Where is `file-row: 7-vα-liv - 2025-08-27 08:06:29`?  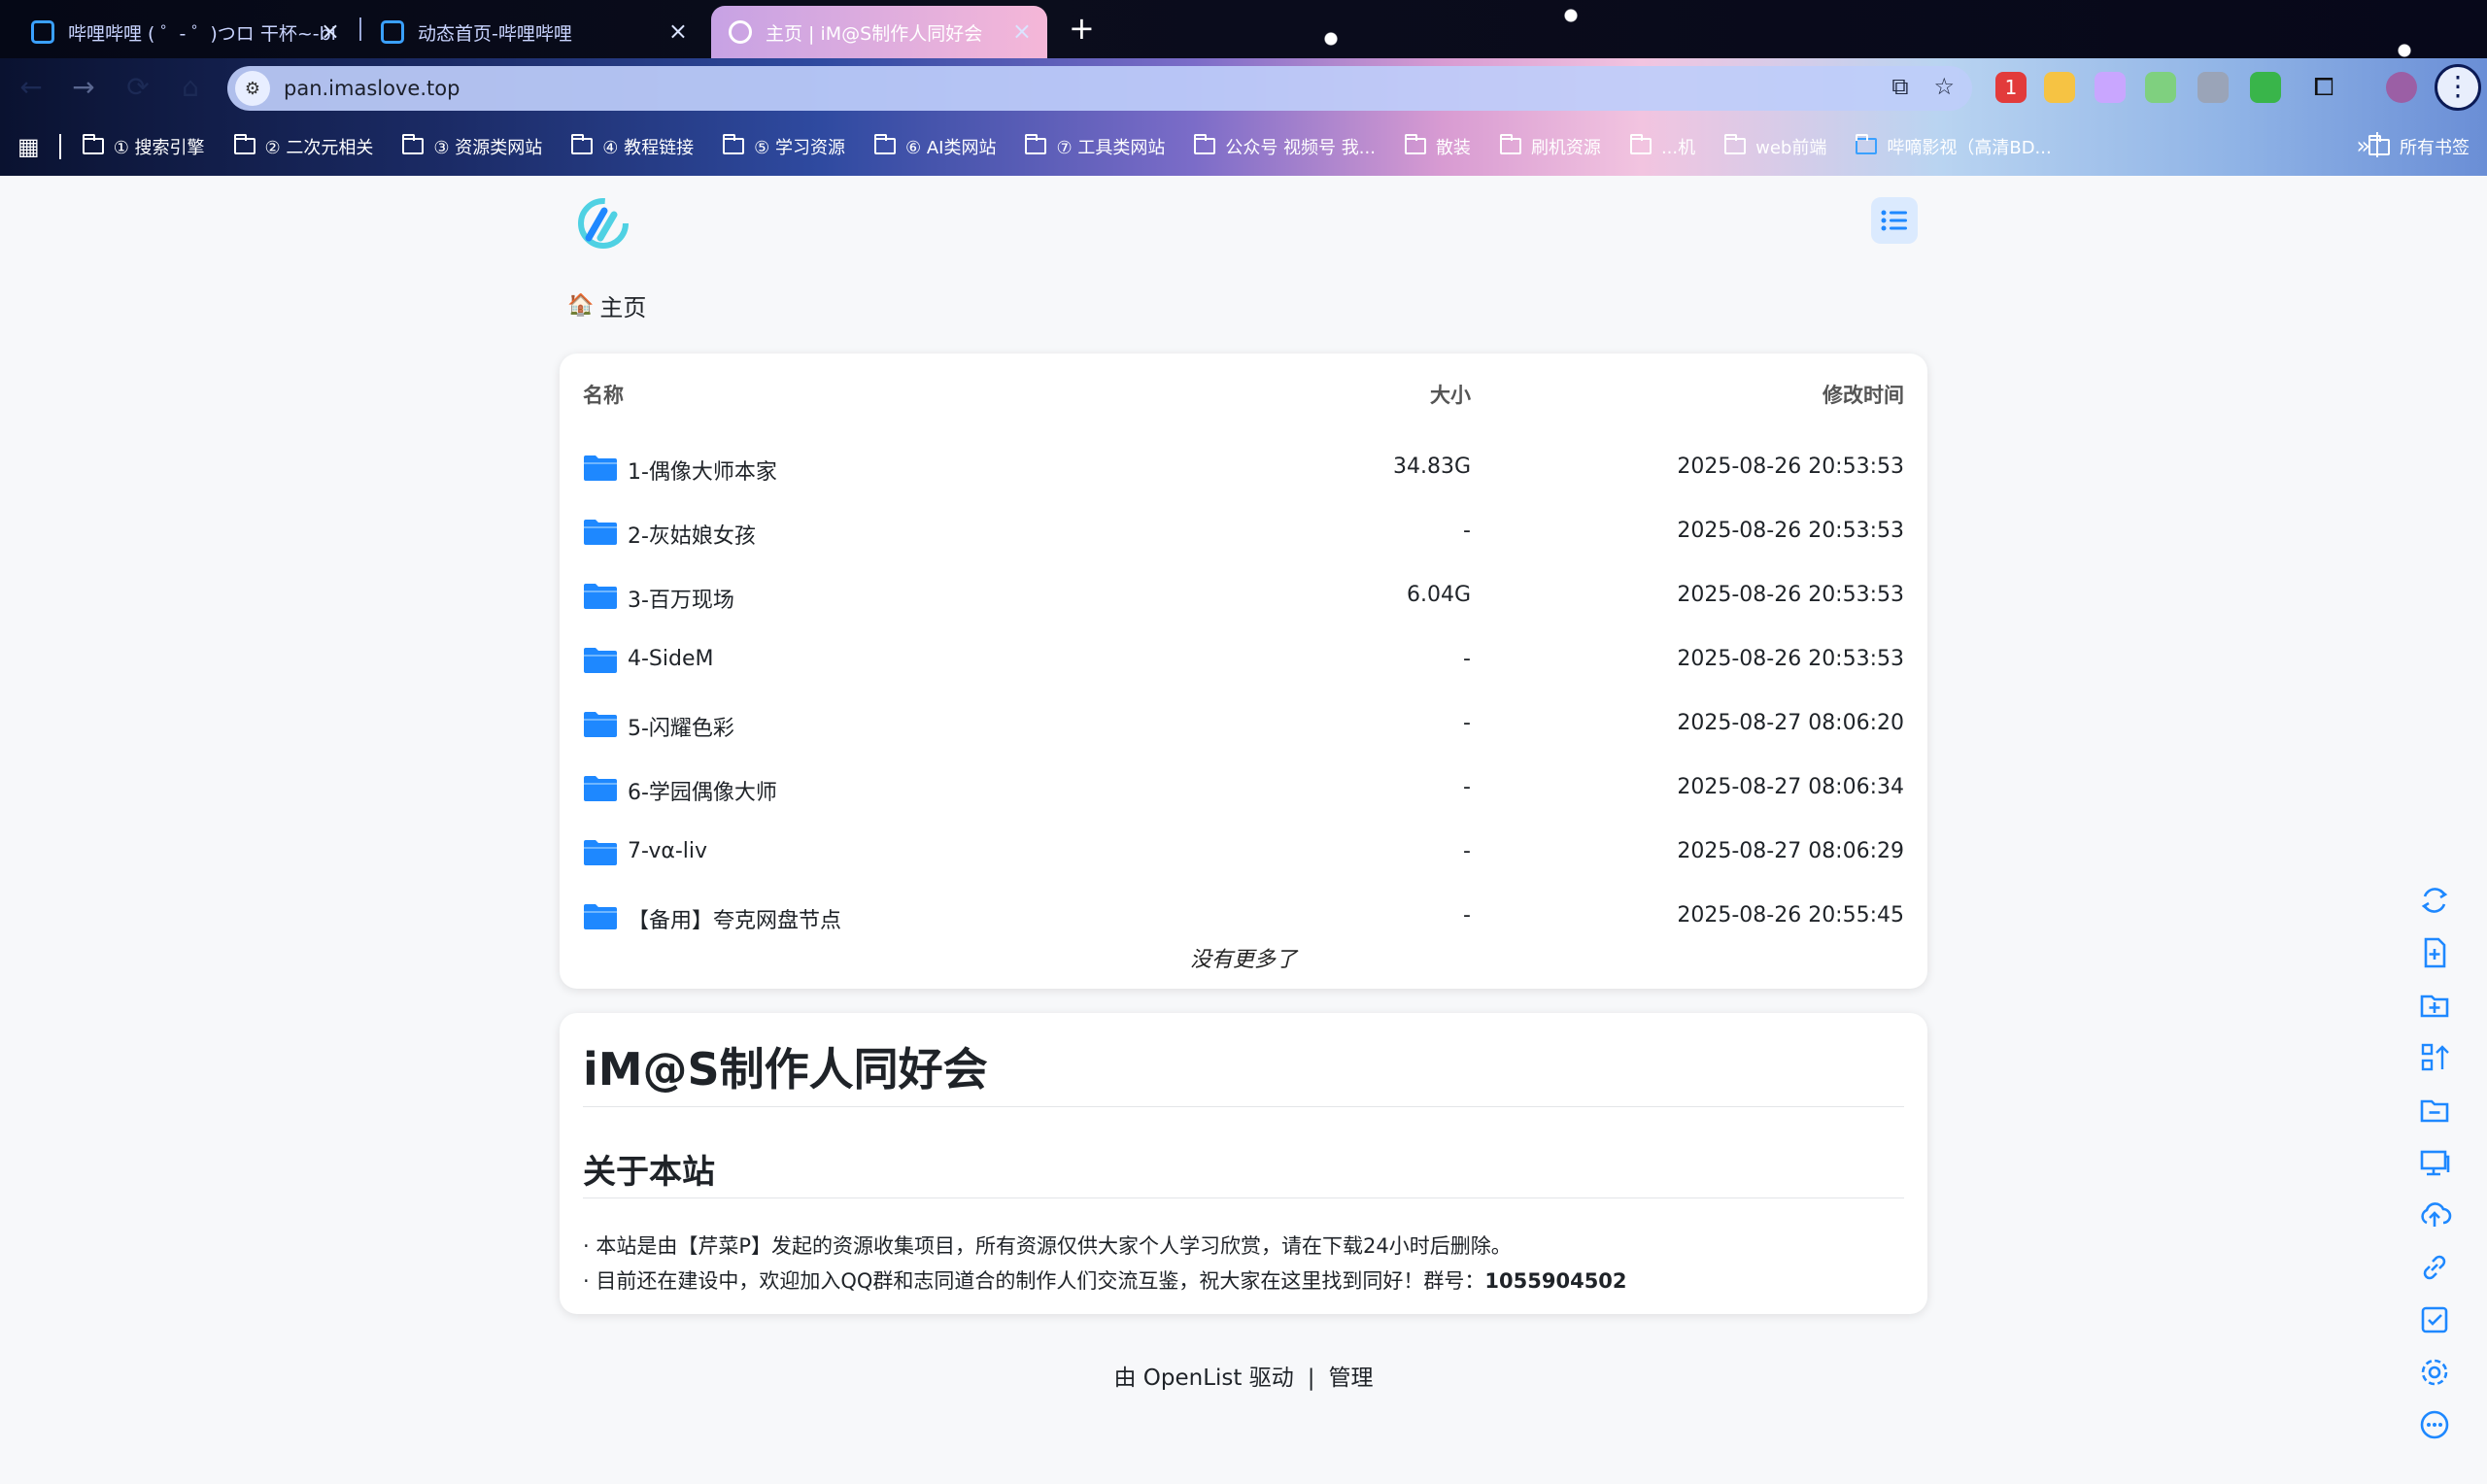
file-row: 7-vα-liv - 2025-08-27 08:06:29 is located at coordinates (1243, 852).